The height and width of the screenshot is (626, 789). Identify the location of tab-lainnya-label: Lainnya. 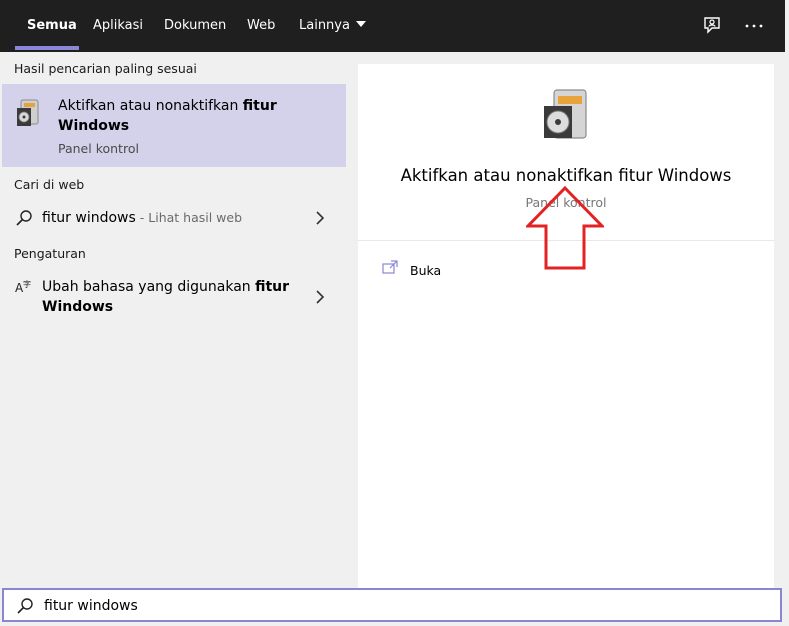
(324, 25).